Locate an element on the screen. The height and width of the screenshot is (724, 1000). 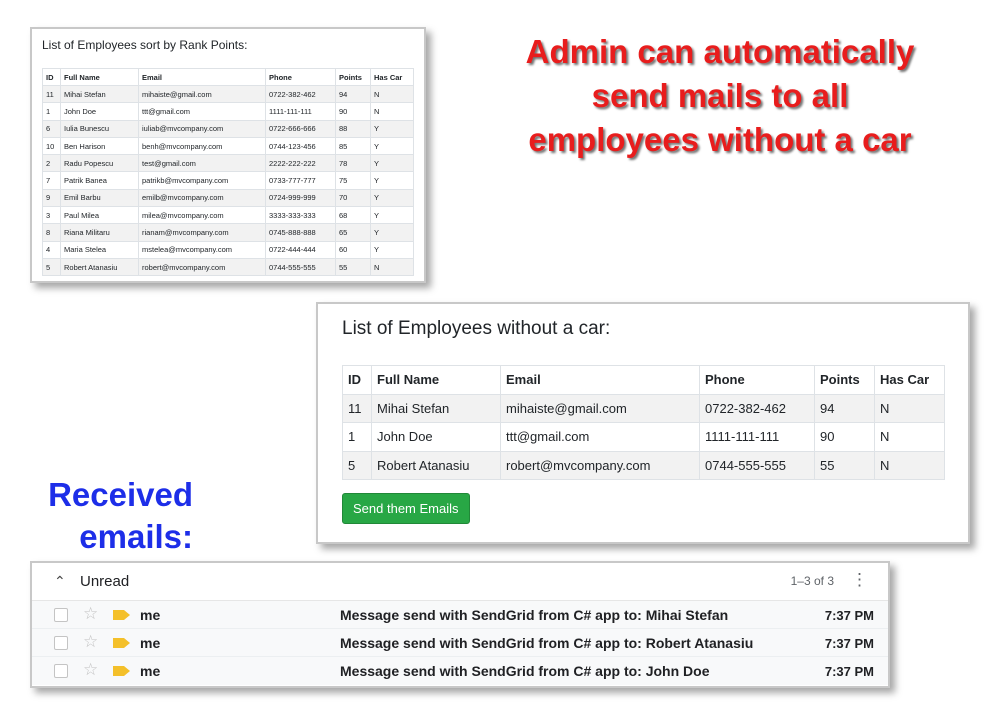
col-phone: Phone is located at coordinates (757, 380).